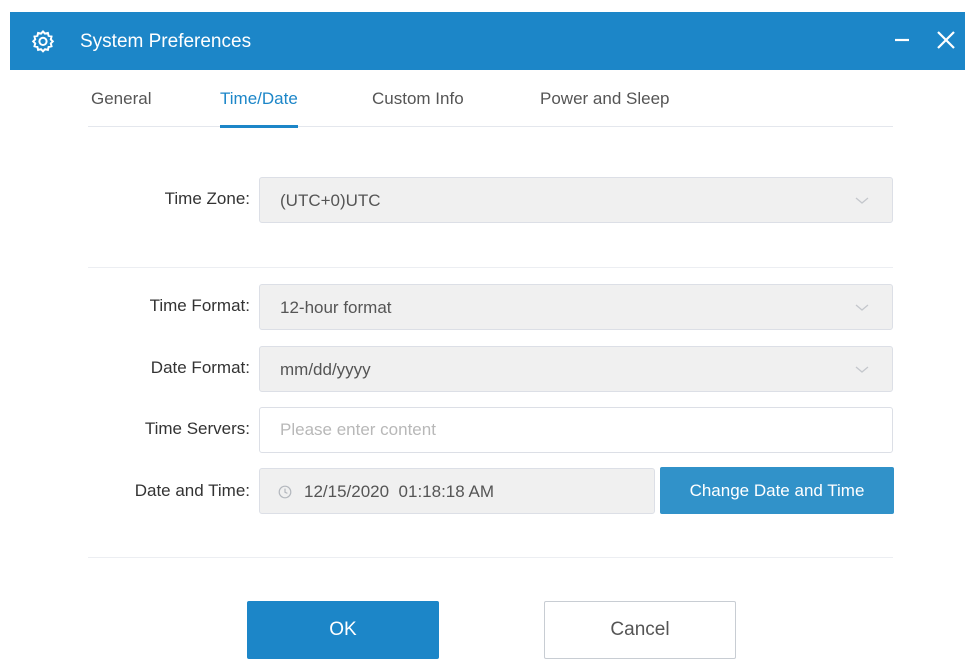 This screenshot has height=664, width=965. Describe the element at coordinates (576, 200) in the screenshot. I see `time-zone-select: (UTC+0)UTC` at that location.